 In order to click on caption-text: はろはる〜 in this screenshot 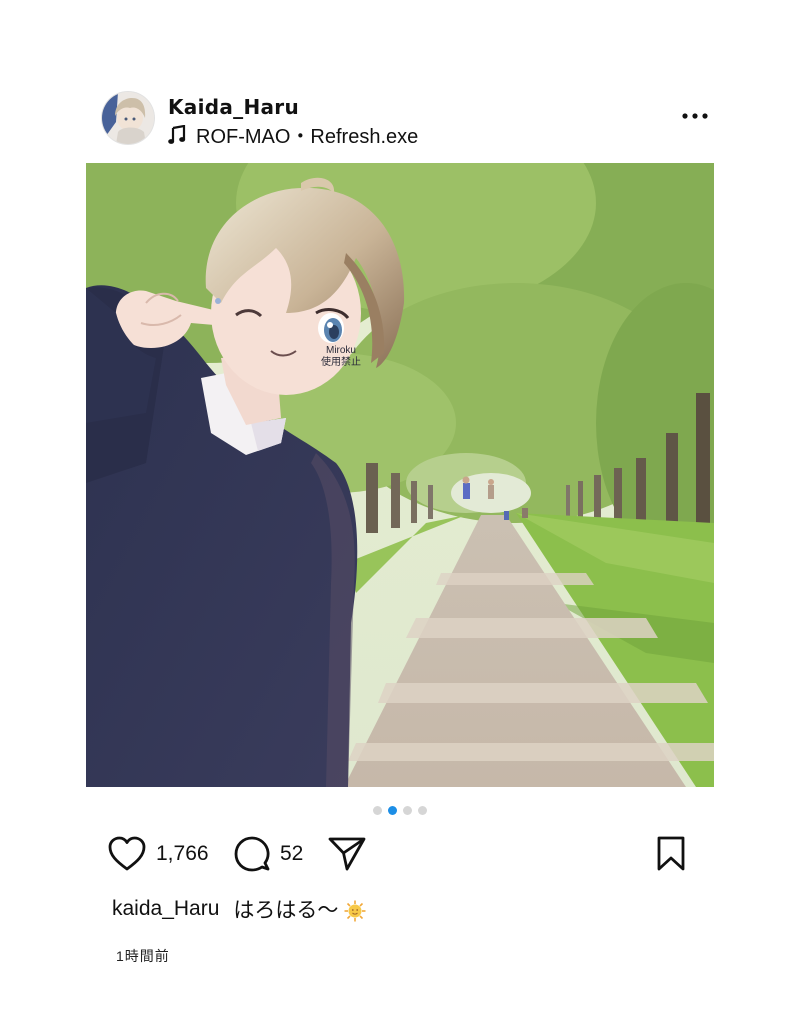, I will do `click(299, 909)`.